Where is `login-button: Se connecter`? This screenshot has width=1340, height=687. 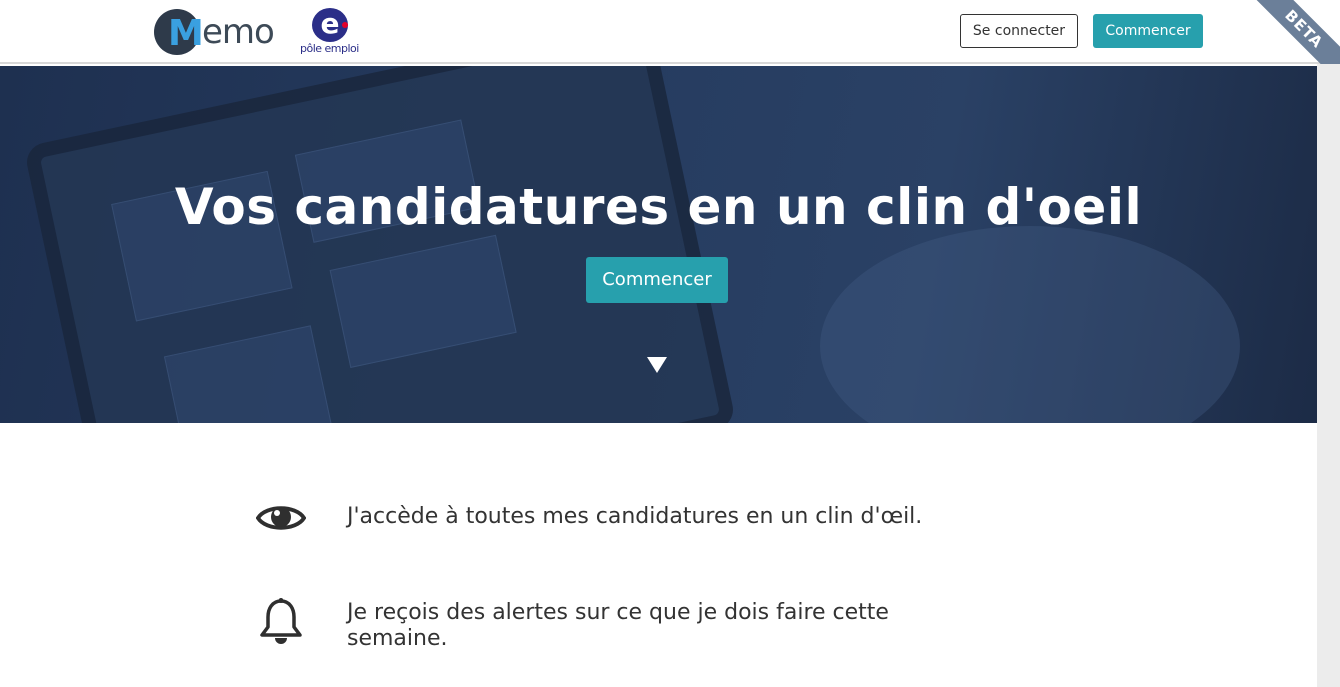
login-button: Se connecter is located at coordinates (1019, 31).